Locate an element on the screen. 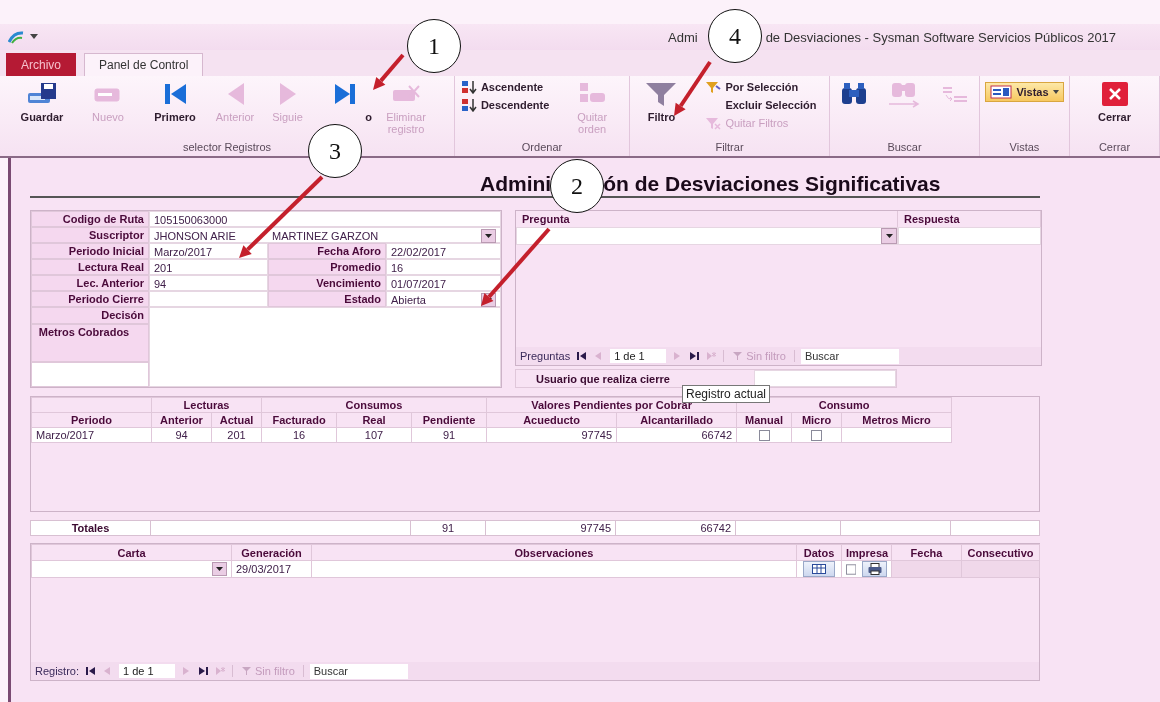 The image size is (1160, 702). field-label: Decisón is located at coordinates (90, 315).